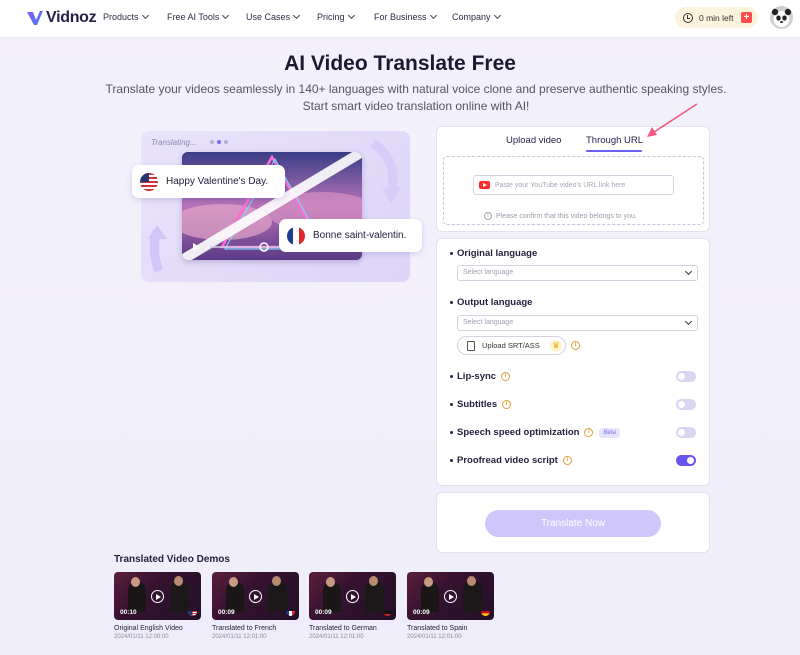 This screenshot has height=655, width=800. I want to click on original-language-select: Select language, so click(577, 273).